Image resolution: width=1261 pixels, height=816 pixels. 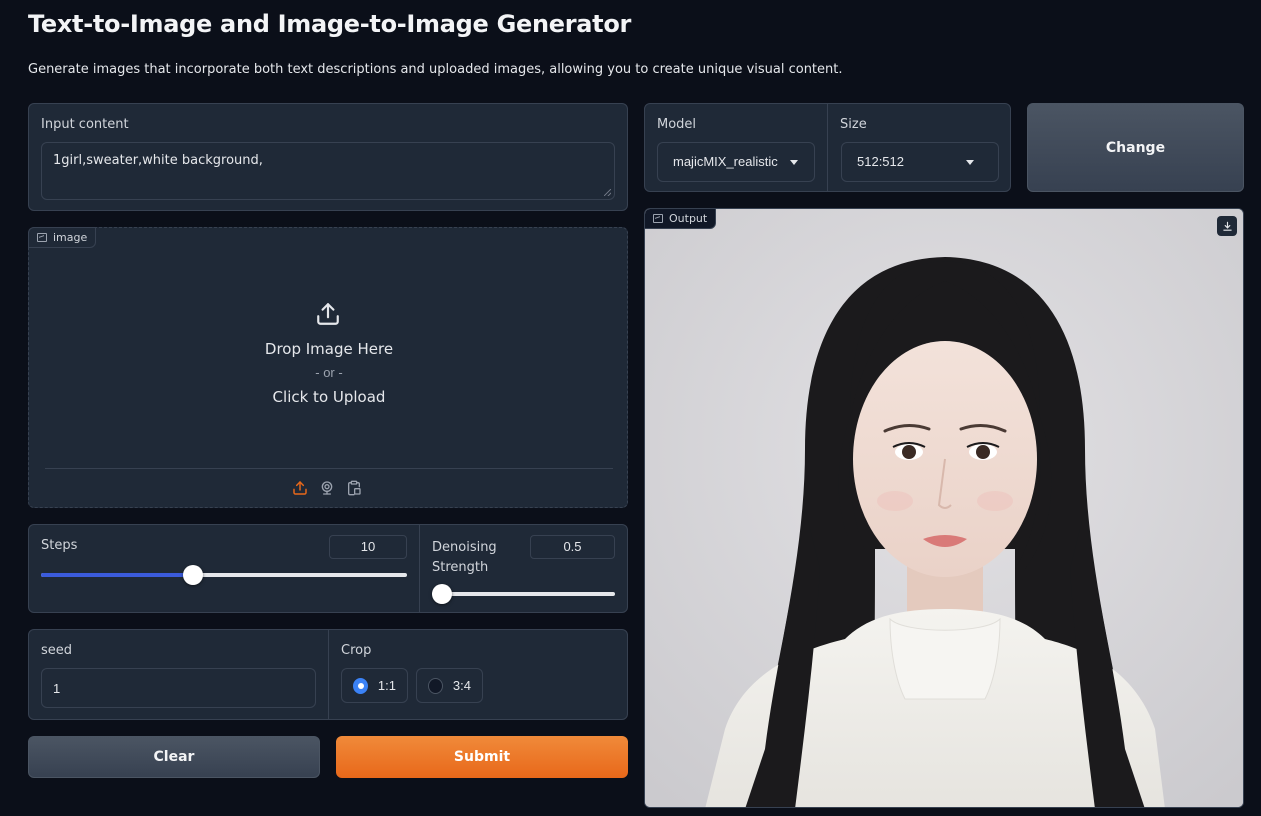 What do you see at coordinates (178, 688) in the screenshot?
I see `seed-input: 1` at bounding box center [178, 688].